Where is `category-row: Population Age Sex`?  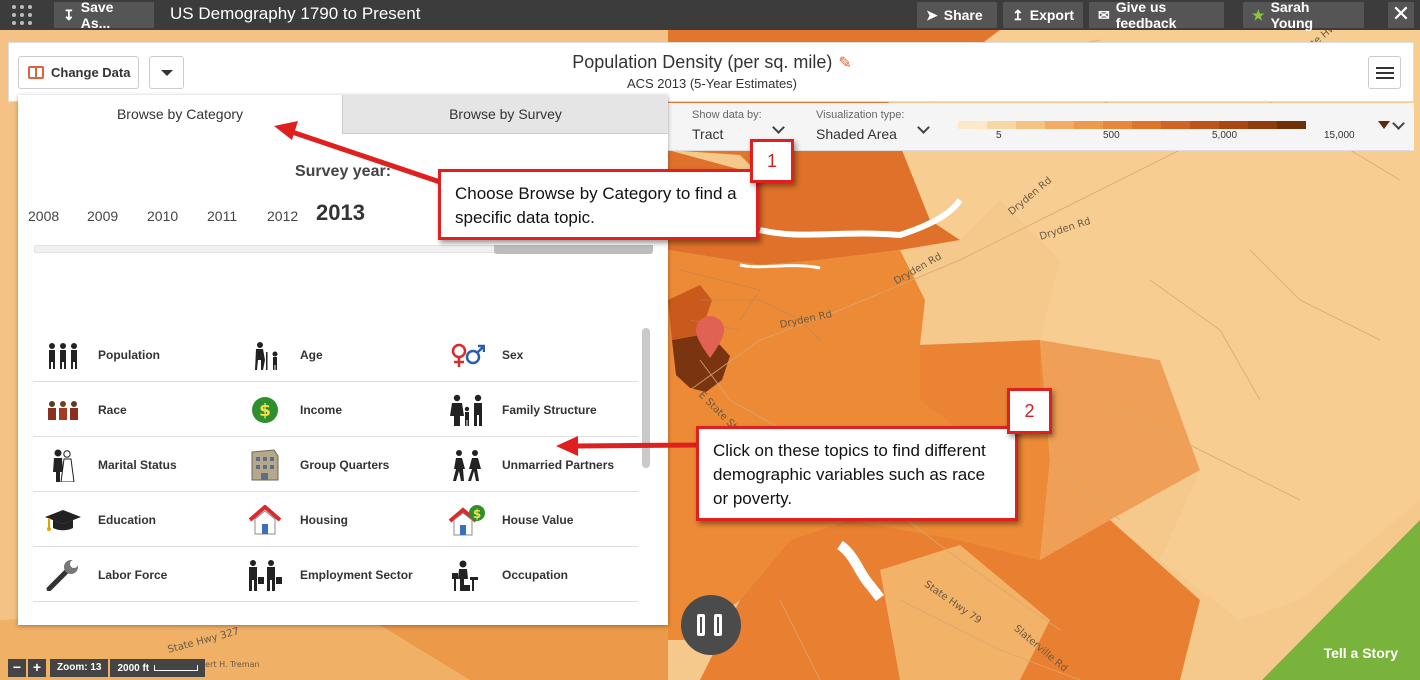
category-row: Population Age Sex is located at coordinates (335, 354).